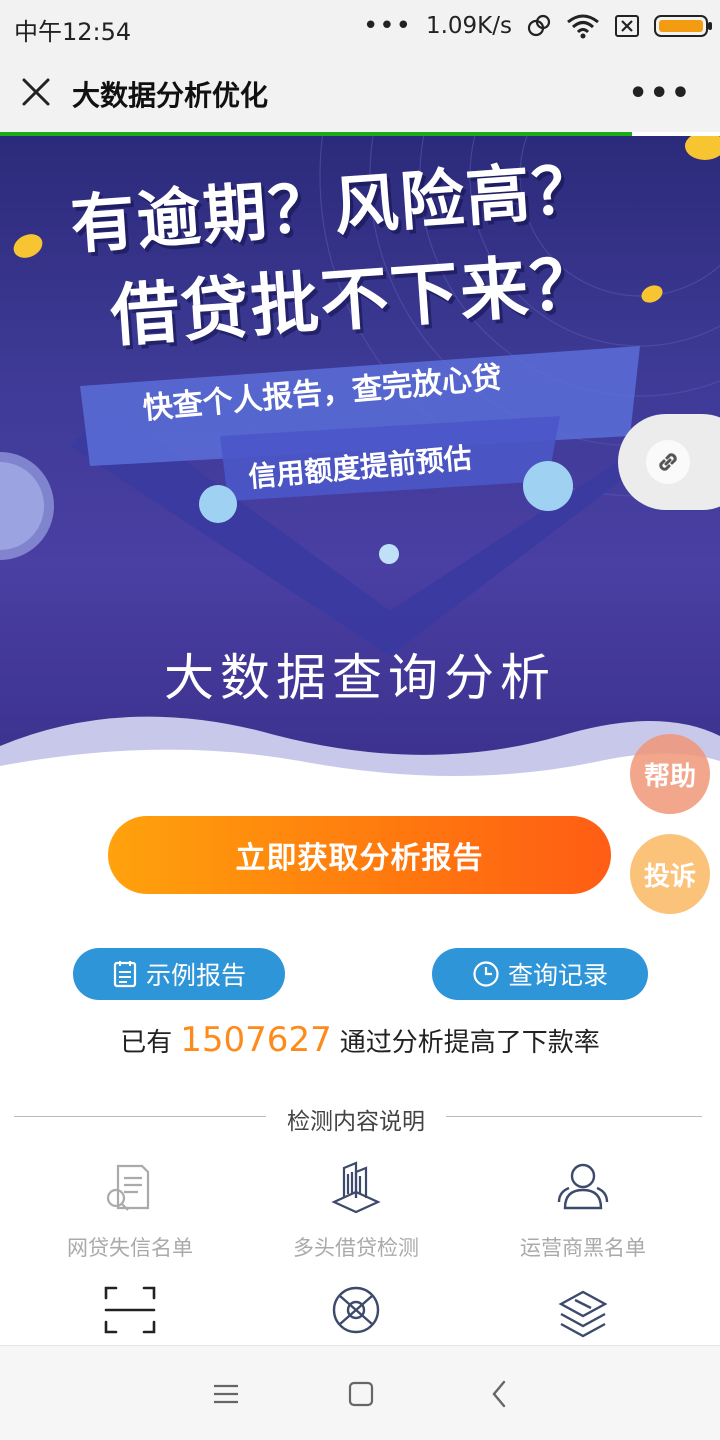  Describe the element at coordinates (356, 1122) in the screenshot. I see `section-title: 检测内容说明` at that location.